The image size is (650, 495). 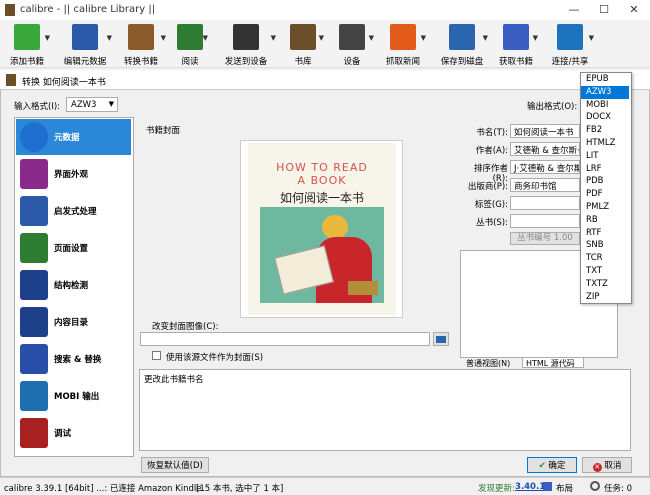 I want to click on toolbar-button-4: 发送到设备 ▼, so click(x=246, y=44).